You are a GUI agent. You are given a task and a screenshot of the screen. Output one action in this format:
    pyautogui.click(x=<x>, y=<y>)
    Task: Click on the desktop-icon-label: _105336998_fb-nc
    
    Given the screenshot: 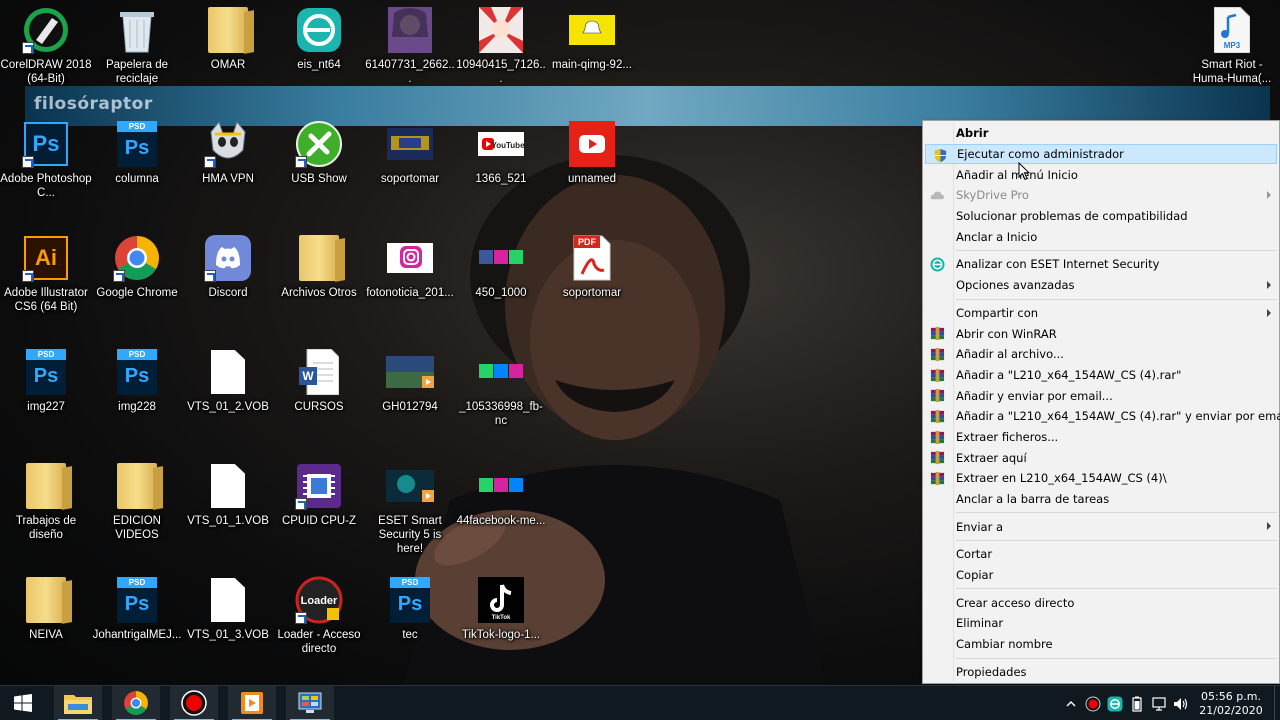 What is the action you would take?
    pyautogui.click(x=501, y=414)
    